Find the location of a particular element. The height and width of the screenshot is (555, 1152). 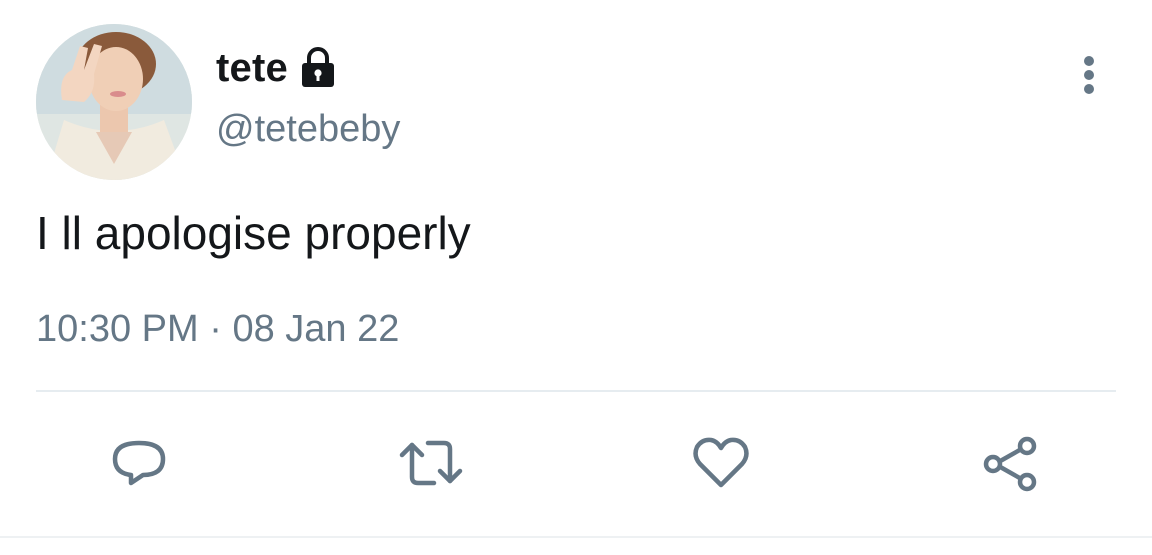

divider is located at coordinates (576, 391).